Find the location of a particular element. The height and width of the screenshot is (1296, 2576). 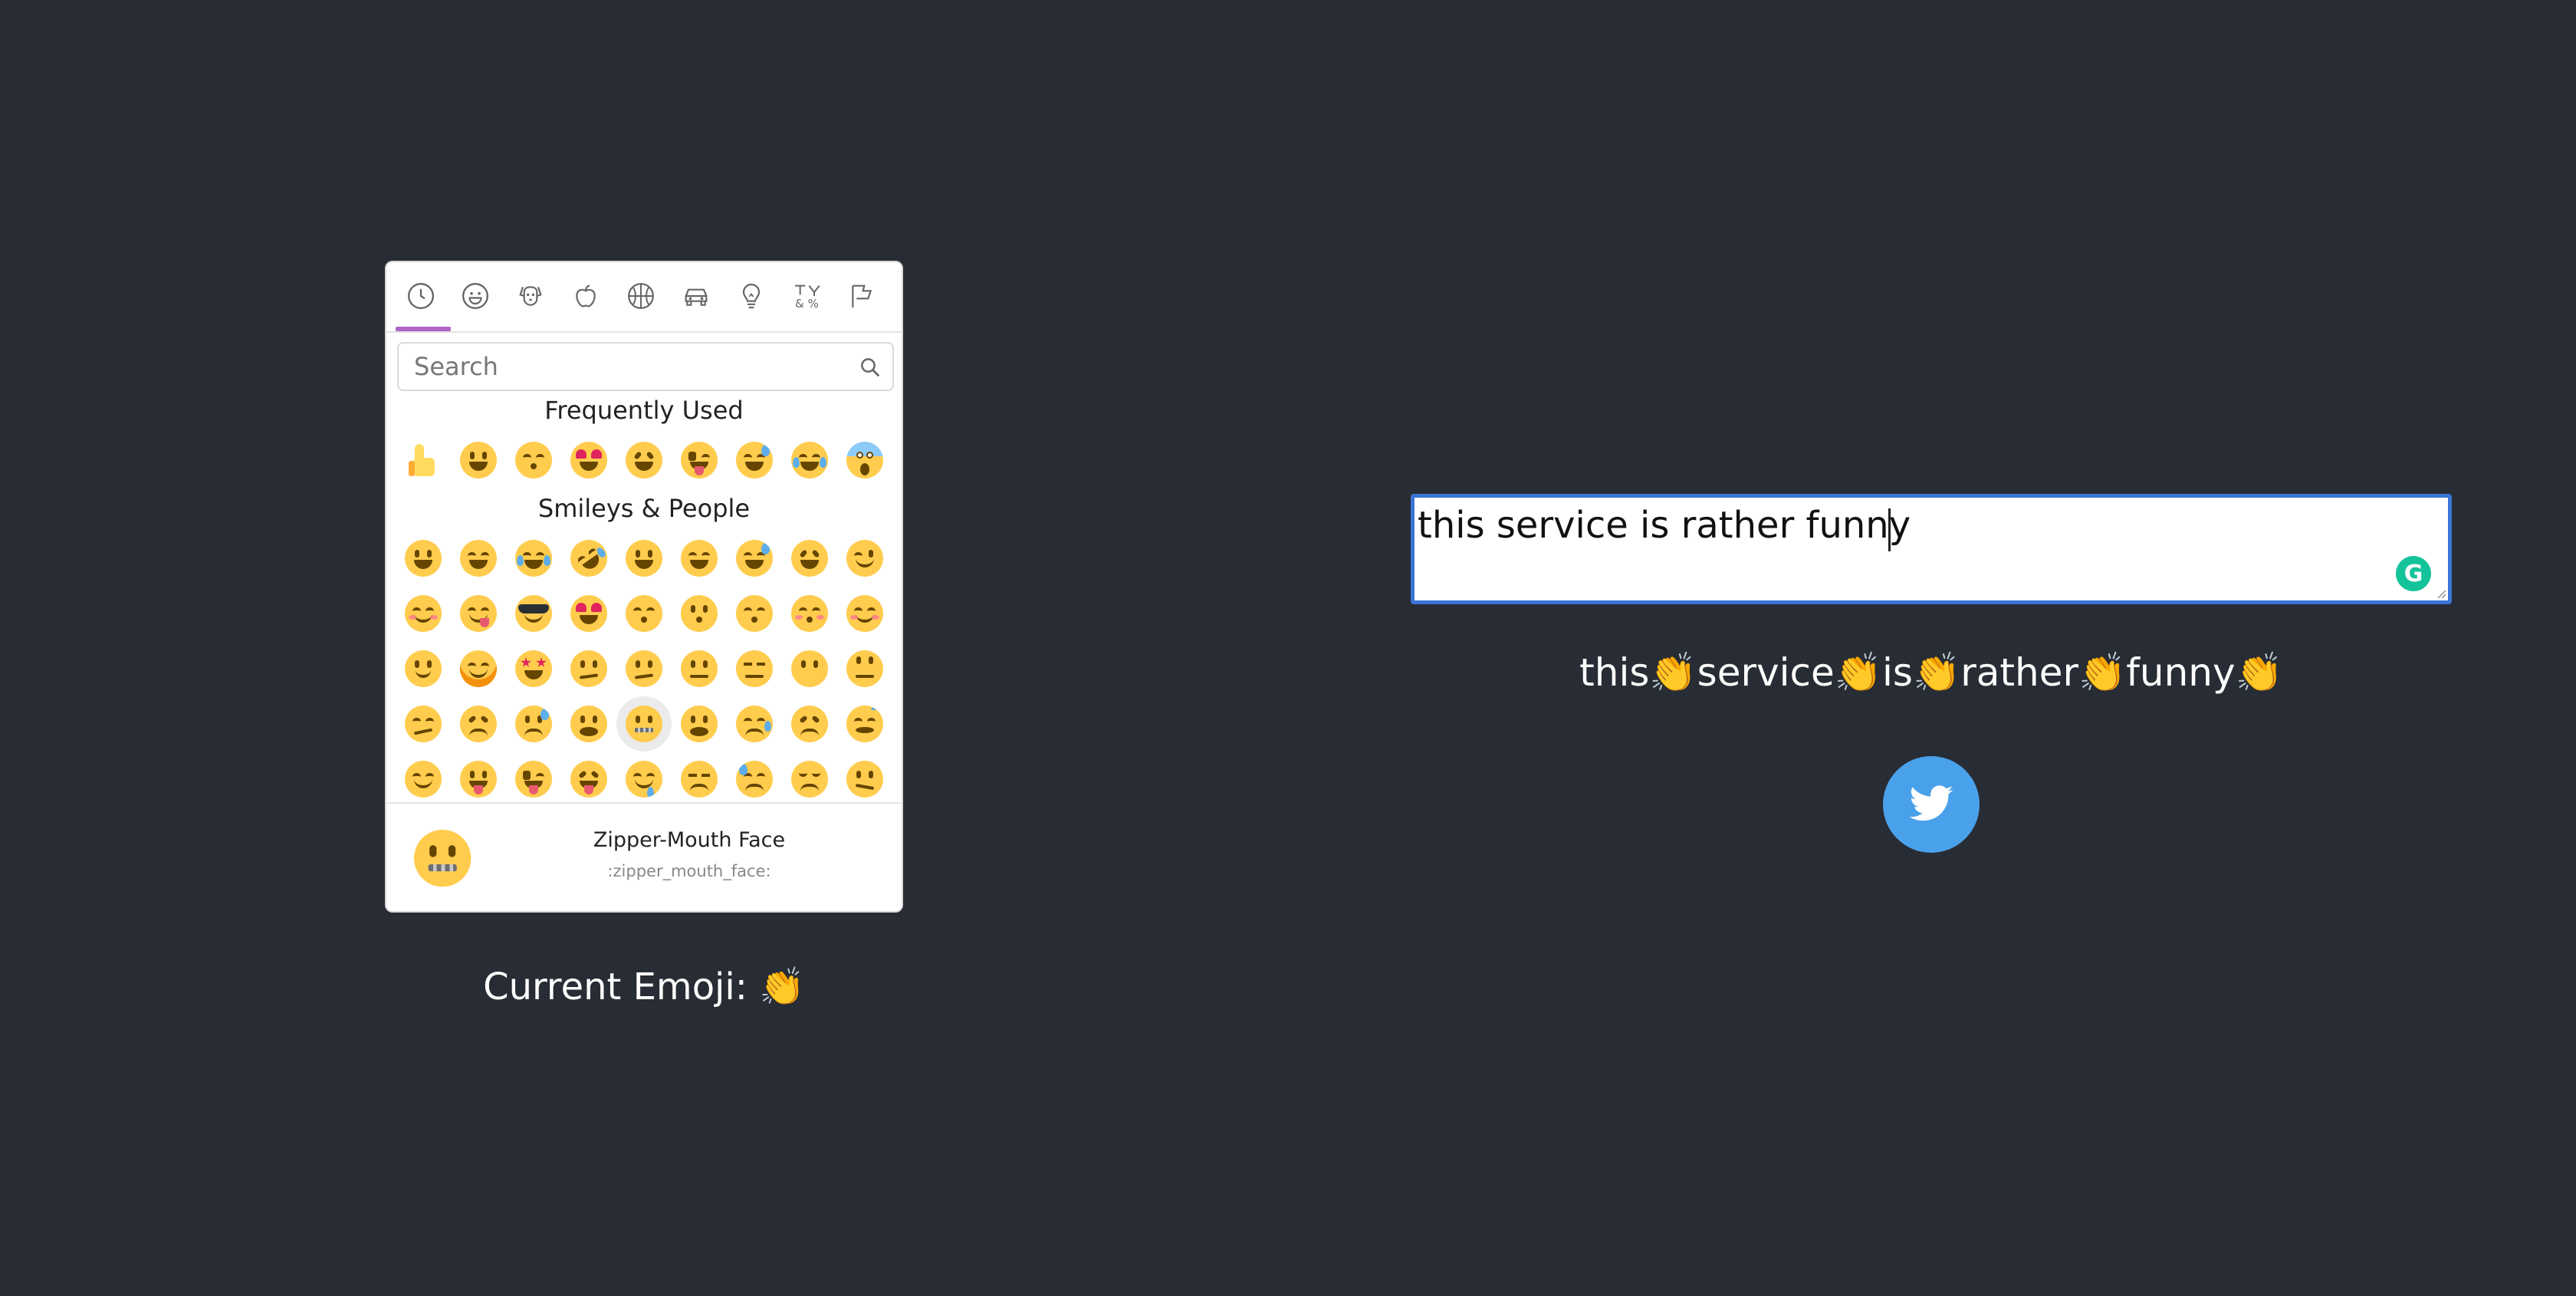

emoji-scream is located at coordinates (865, 460).